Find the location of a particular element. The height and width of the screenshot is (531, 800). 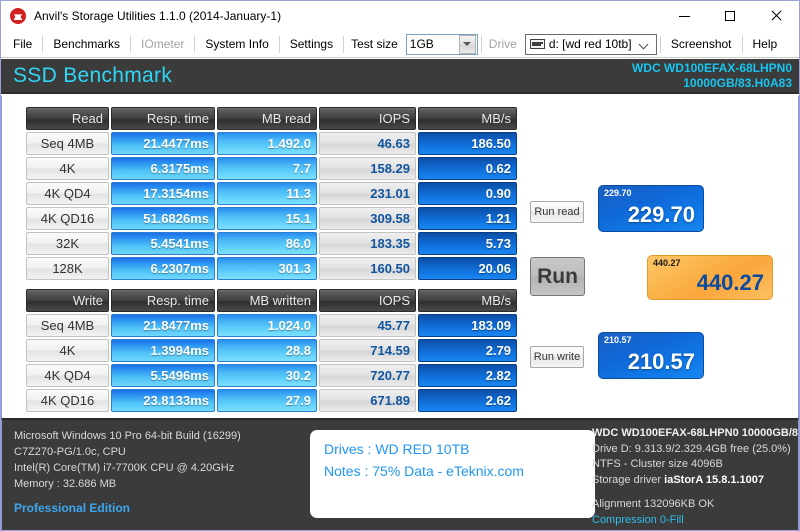

total-score-box: 440.27 440.27 is located at coordinates (710, 277).